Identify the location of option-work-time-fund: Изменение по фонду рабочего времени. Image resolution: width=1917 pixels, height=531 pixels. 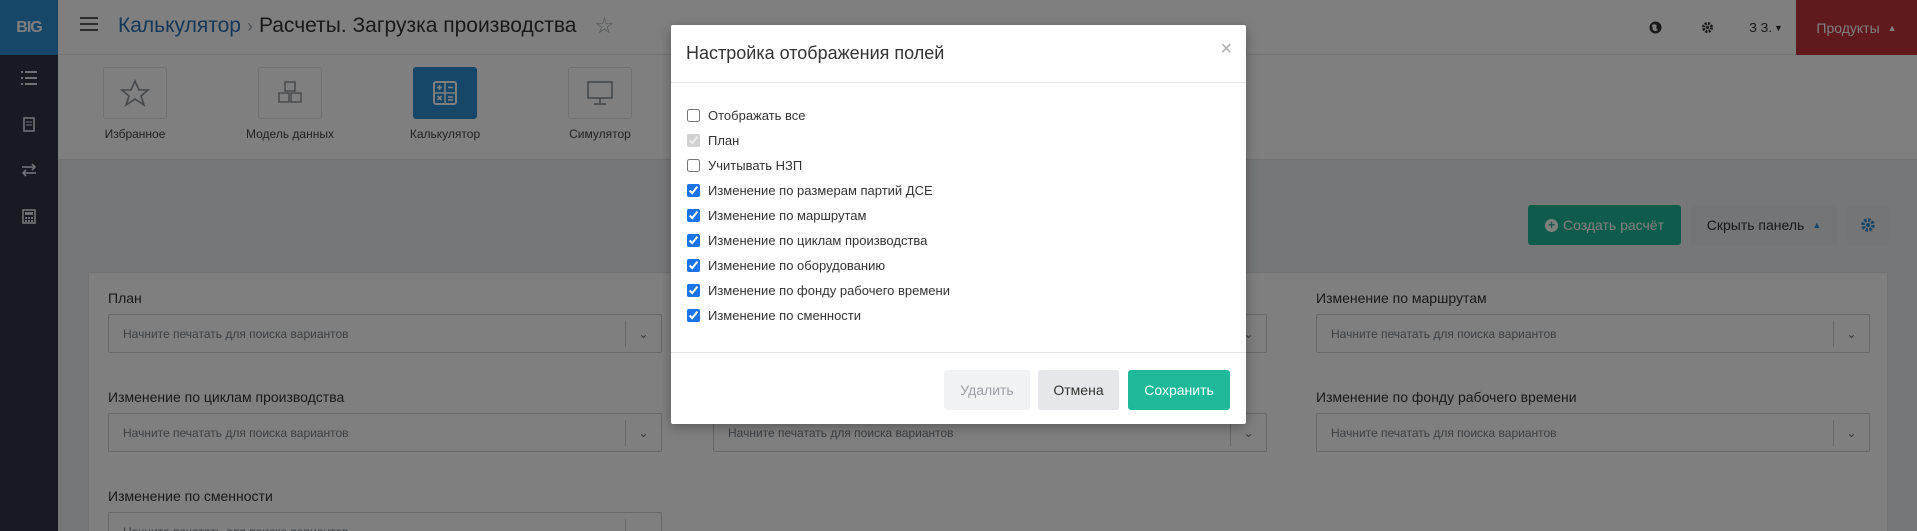
(958, 290).